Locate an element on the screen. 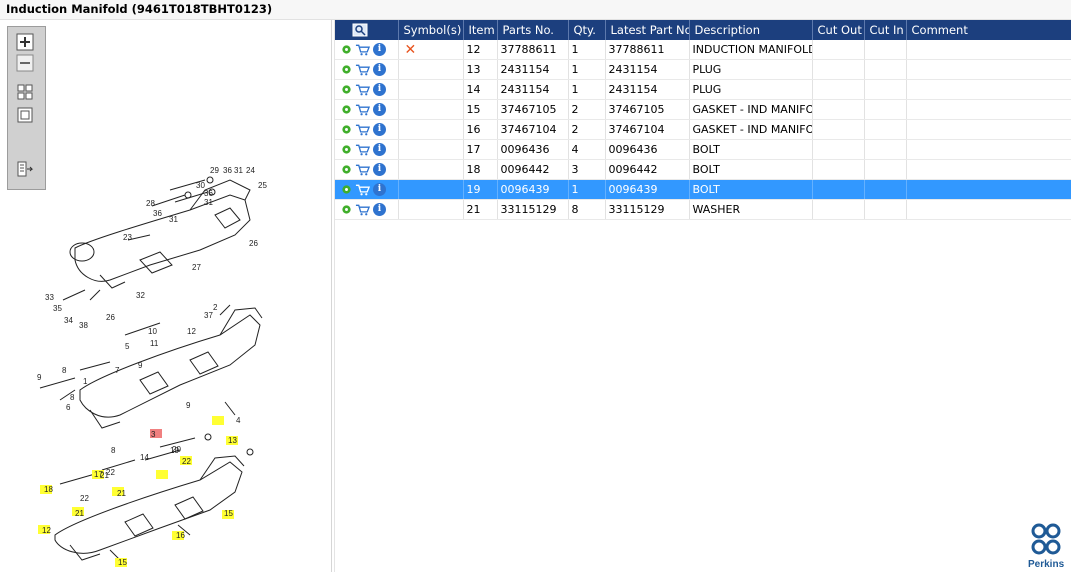 Image resolution: width=1071 pixels, height=572 pixels. callout-label: 11 is located at coordinates (154, 343).